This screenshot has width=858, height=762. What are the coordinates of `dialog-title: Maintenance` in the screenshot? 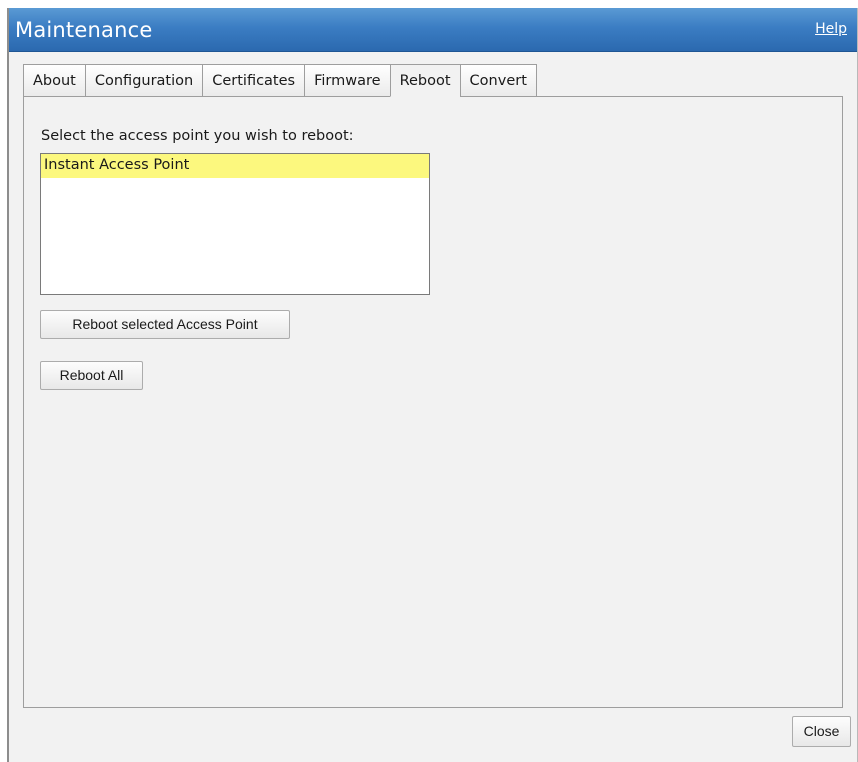 It's located at (84, 30).